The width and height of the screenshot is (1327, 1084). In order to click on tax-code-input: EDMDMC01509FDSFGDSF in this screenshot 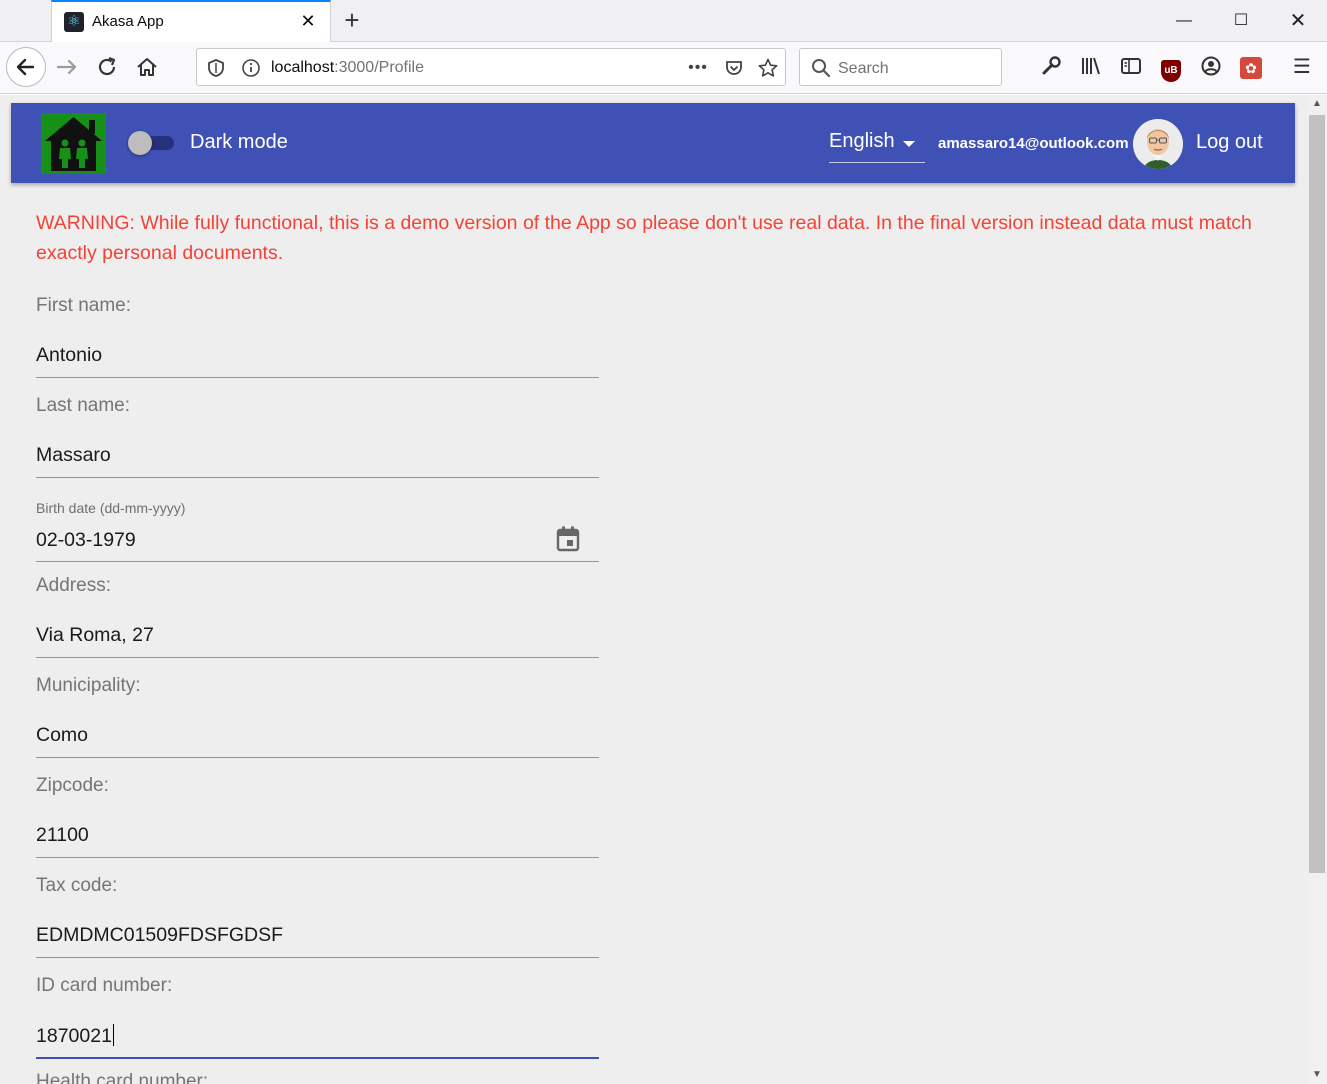, I will do `click(159, 935)`.